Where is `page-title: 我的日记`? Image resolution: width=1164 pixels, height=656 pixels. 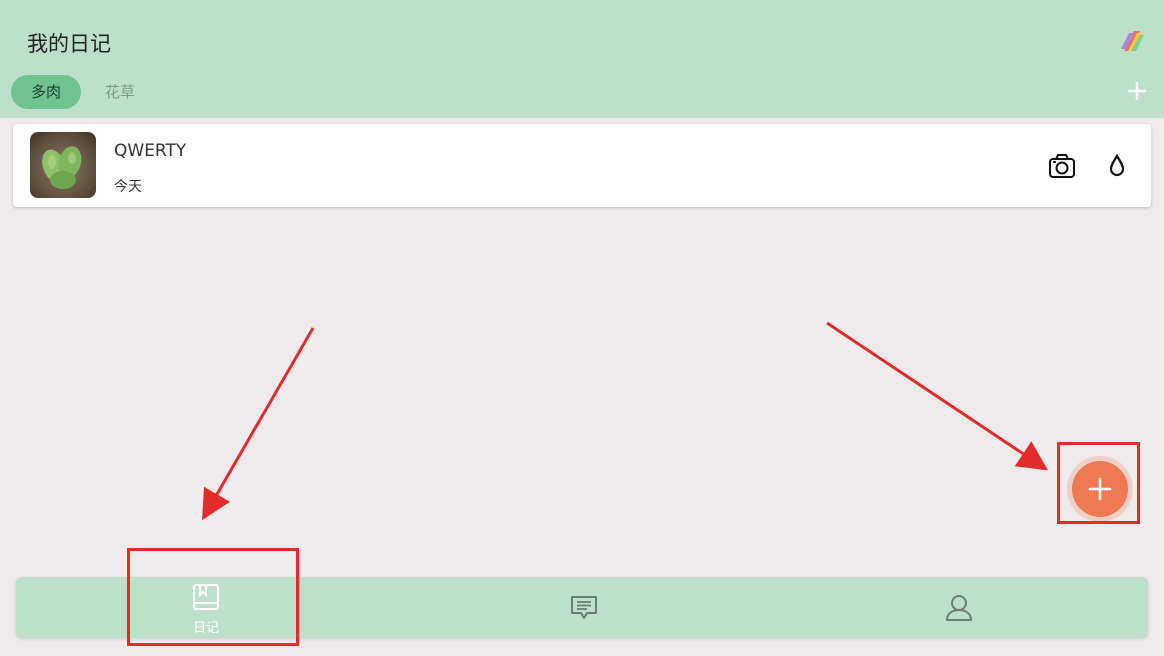 page-title: 我的日记 is located at coordinates (69, 44).